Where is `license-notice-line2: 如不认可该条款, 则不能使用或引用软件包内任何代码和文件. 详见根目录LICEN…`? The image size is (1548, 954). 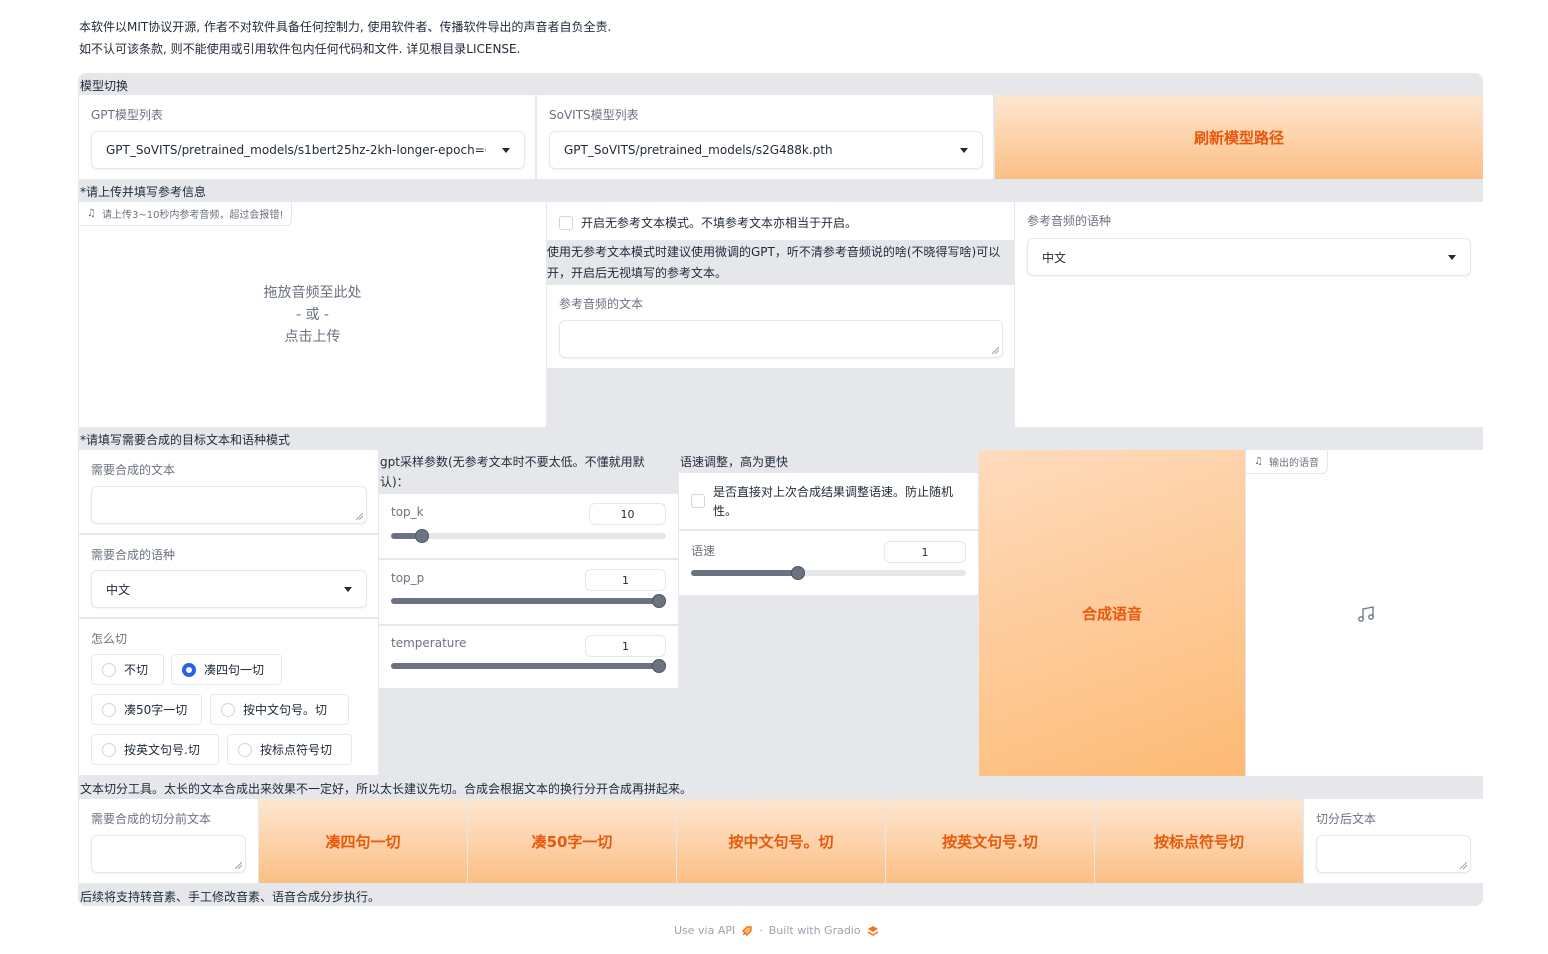
license-notice-line2: 如不认可该条款, 则不能使用或引用软件包内任何代码和文件. 详见根目录LICEN… is located at coordinates (300, 49).